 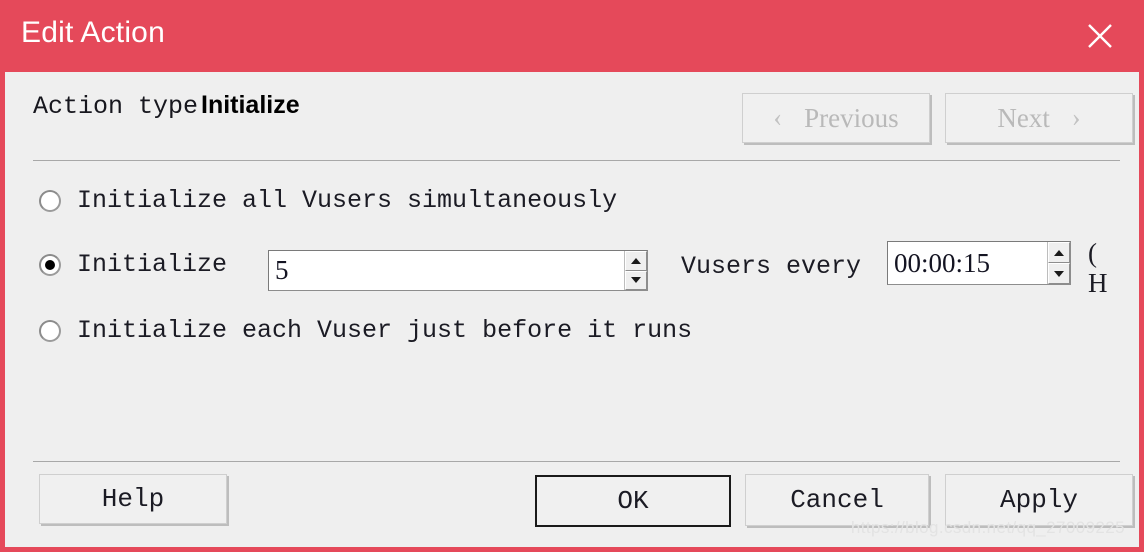 I want to click on chevron-right-icon: ›, so click(x=1076, y=117).